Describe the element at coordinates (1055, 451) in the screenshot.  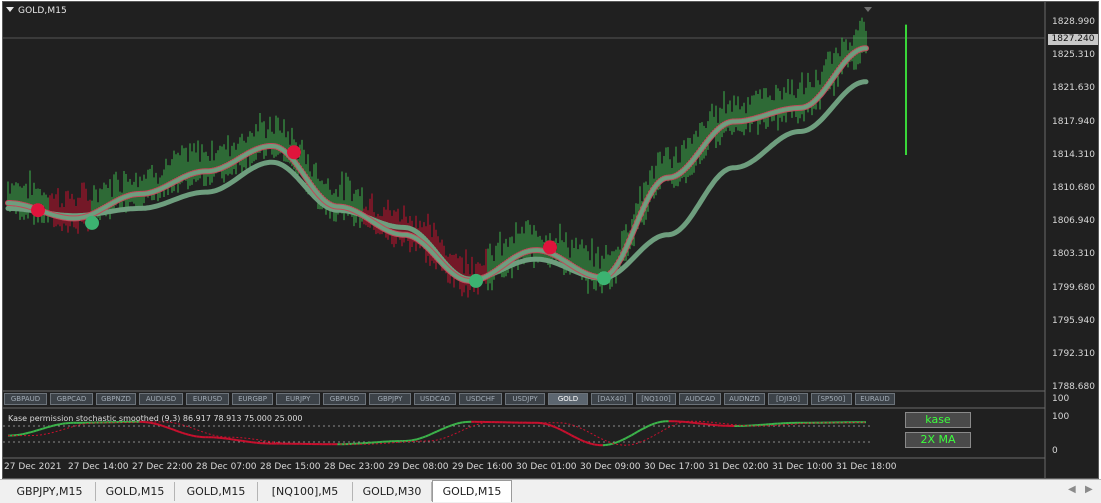
I see `indicator-scale-bottom: 0` at that location.